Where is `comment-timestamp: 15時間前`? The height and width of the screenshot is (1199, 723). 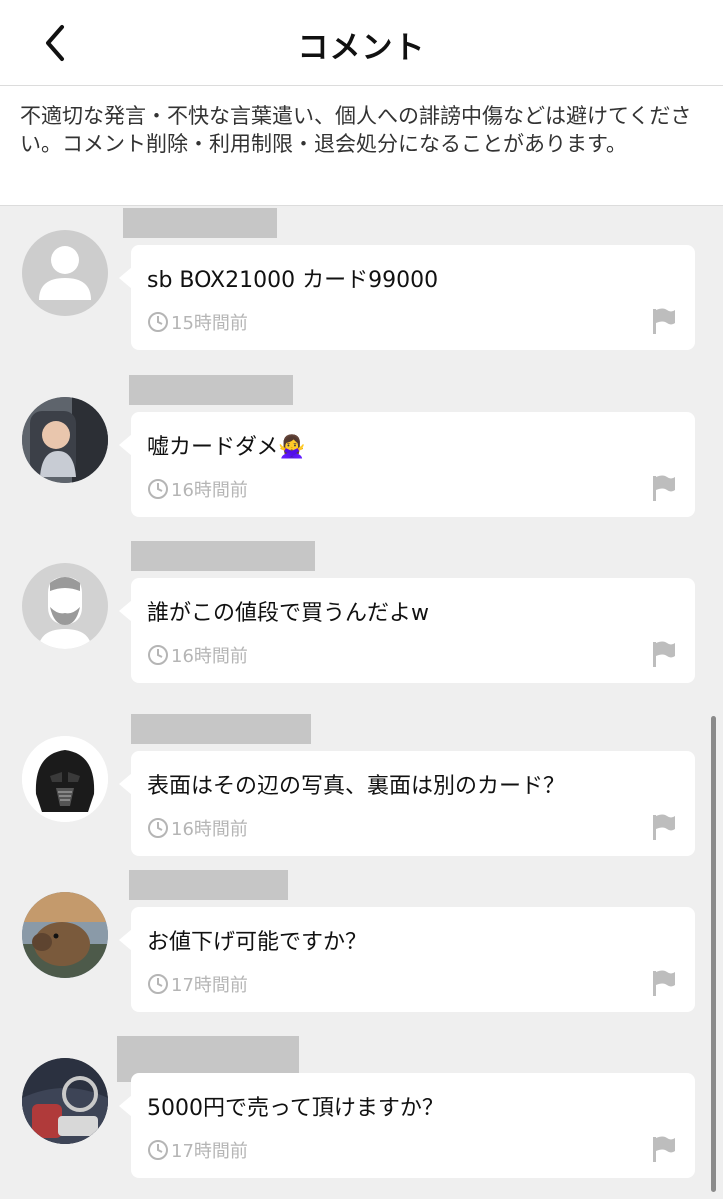 comment-timestamp: 15時間前 is located at coordinates (197, 322).